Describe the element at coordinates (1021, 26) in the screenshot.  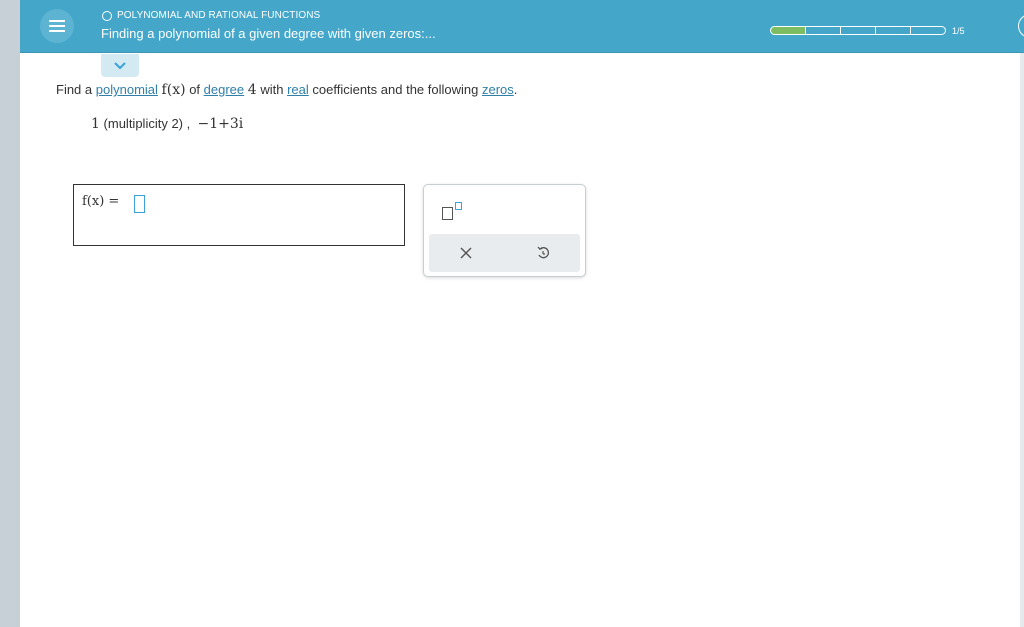
I see `account-circle-icon` at that location.